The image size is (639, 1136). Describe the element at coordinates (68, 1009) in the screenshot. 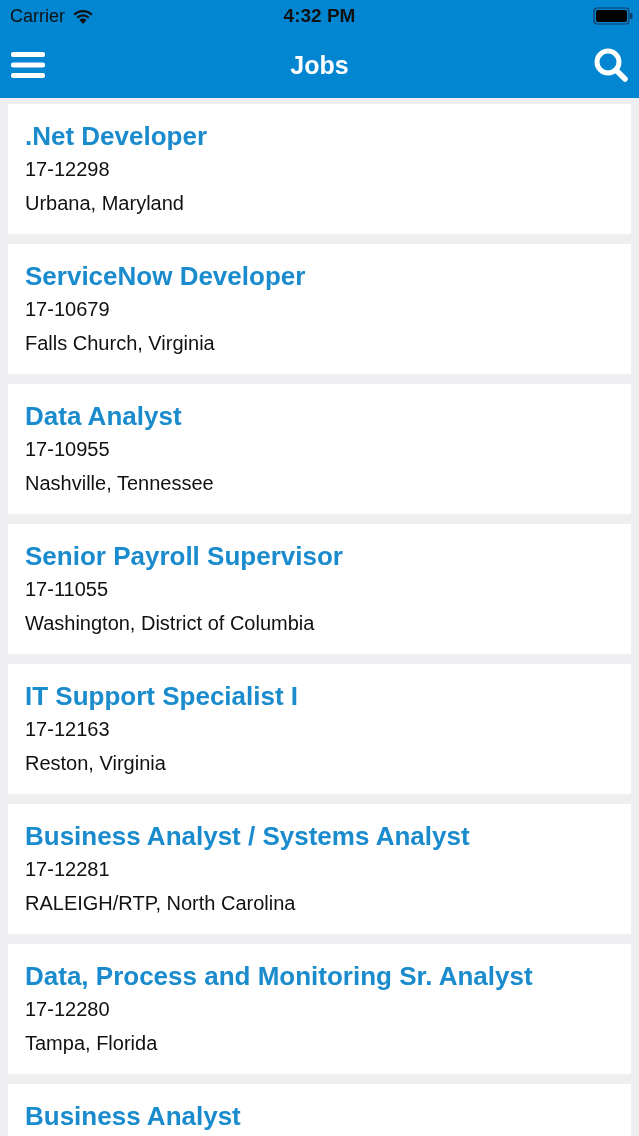

I see `job-id: 17-12280` at that location.